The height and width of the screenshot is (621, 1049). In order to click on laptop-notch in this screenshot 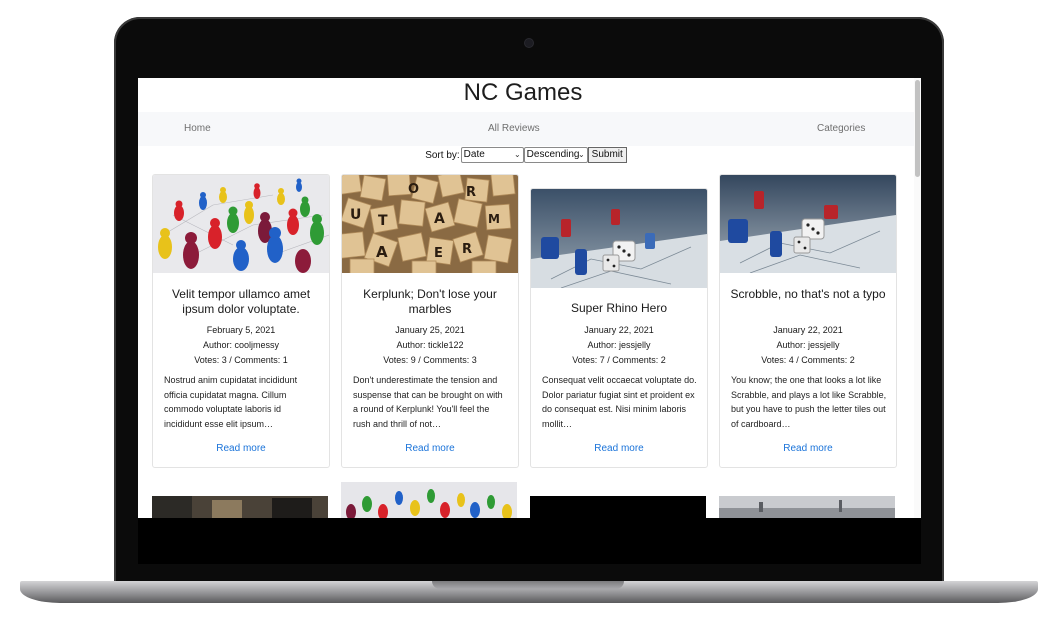, I will do `click(528, 585)`.